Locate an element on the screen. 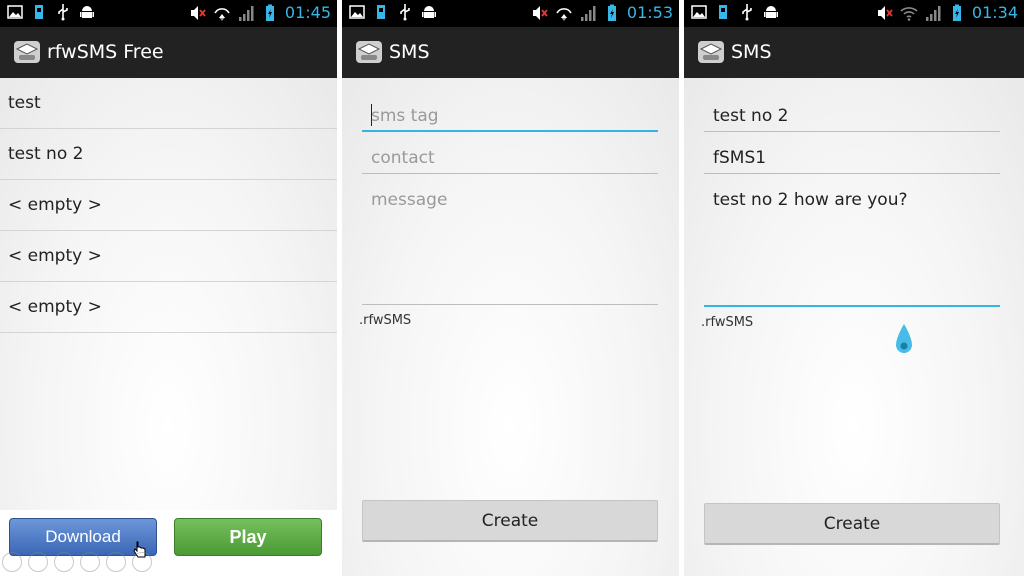 This screenshot has width=1024, height=576. status-bar: 01:53 is located at coordinates (510, 13).